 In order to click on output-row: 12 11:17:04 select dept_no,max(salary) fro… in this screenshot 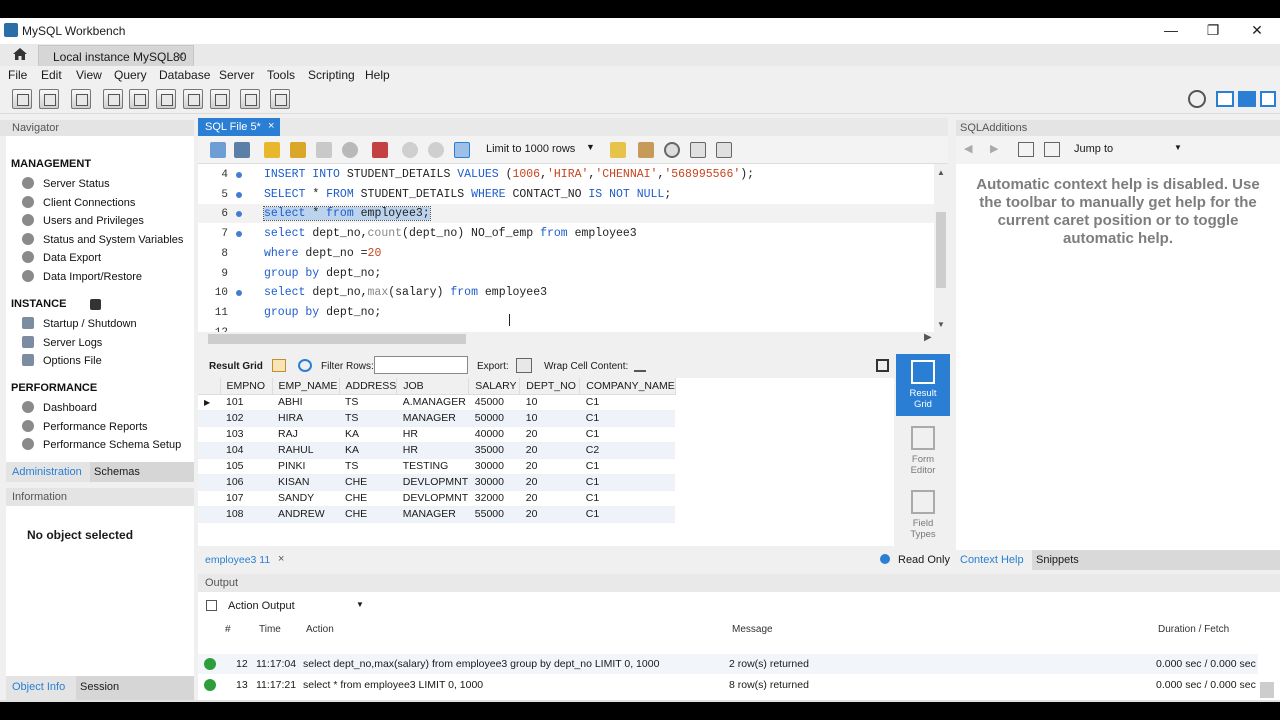, I will do `click(728, 664)`.